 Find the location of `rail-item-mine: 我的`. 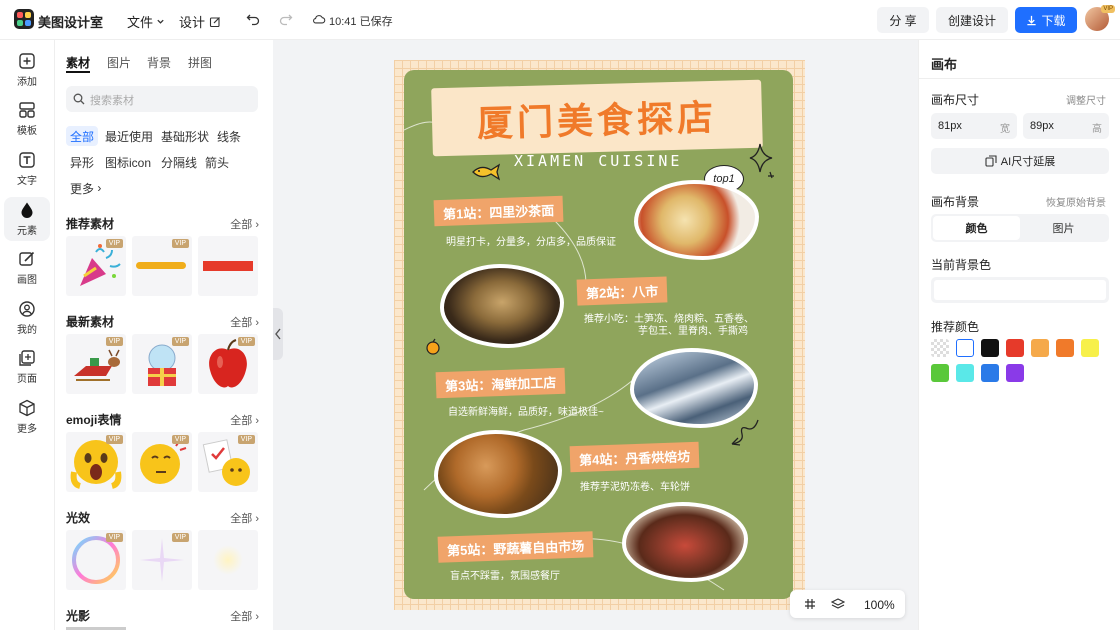

rail-item-mine: 我的 is located at coordinates (27, 318).